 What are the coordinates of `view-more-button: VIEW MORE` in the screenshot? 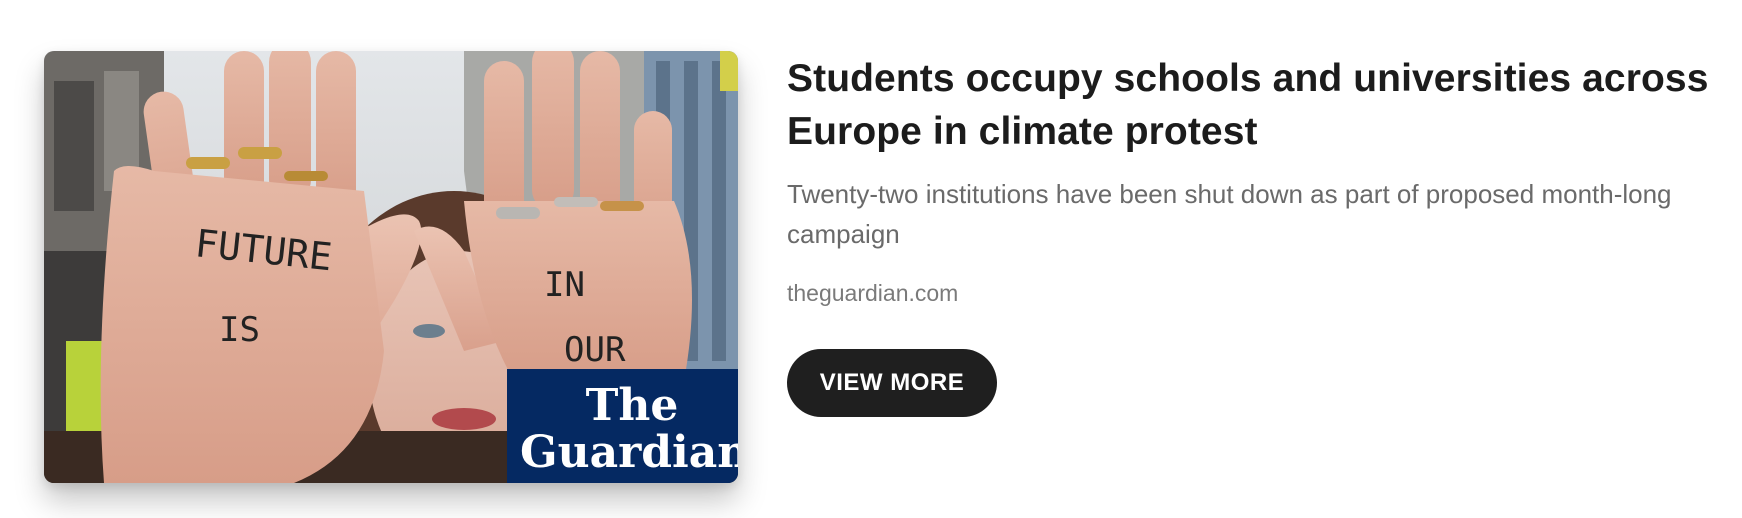 It's located at (892, 383).